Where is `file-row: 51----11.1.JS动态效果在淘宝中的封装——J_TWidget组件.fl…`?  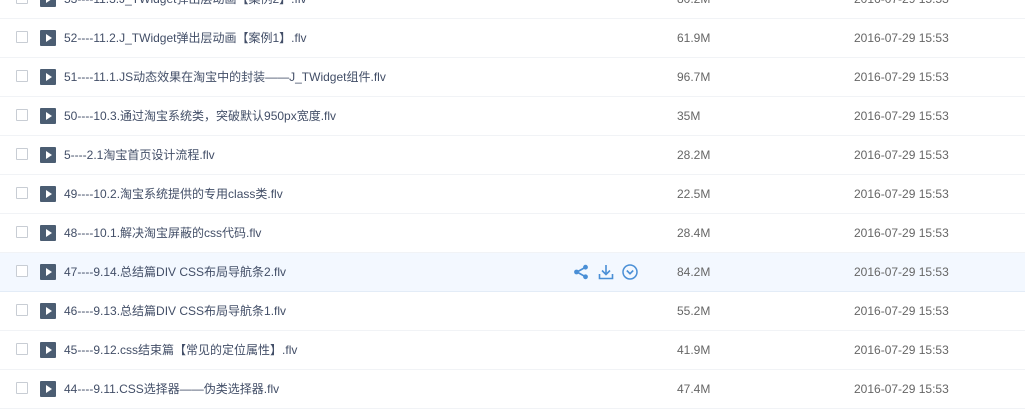 file-row: 51----11.1.JS动态效果在淘宝中的封装——J_TWidget组件.fl… is located at coordinates (512, 77).